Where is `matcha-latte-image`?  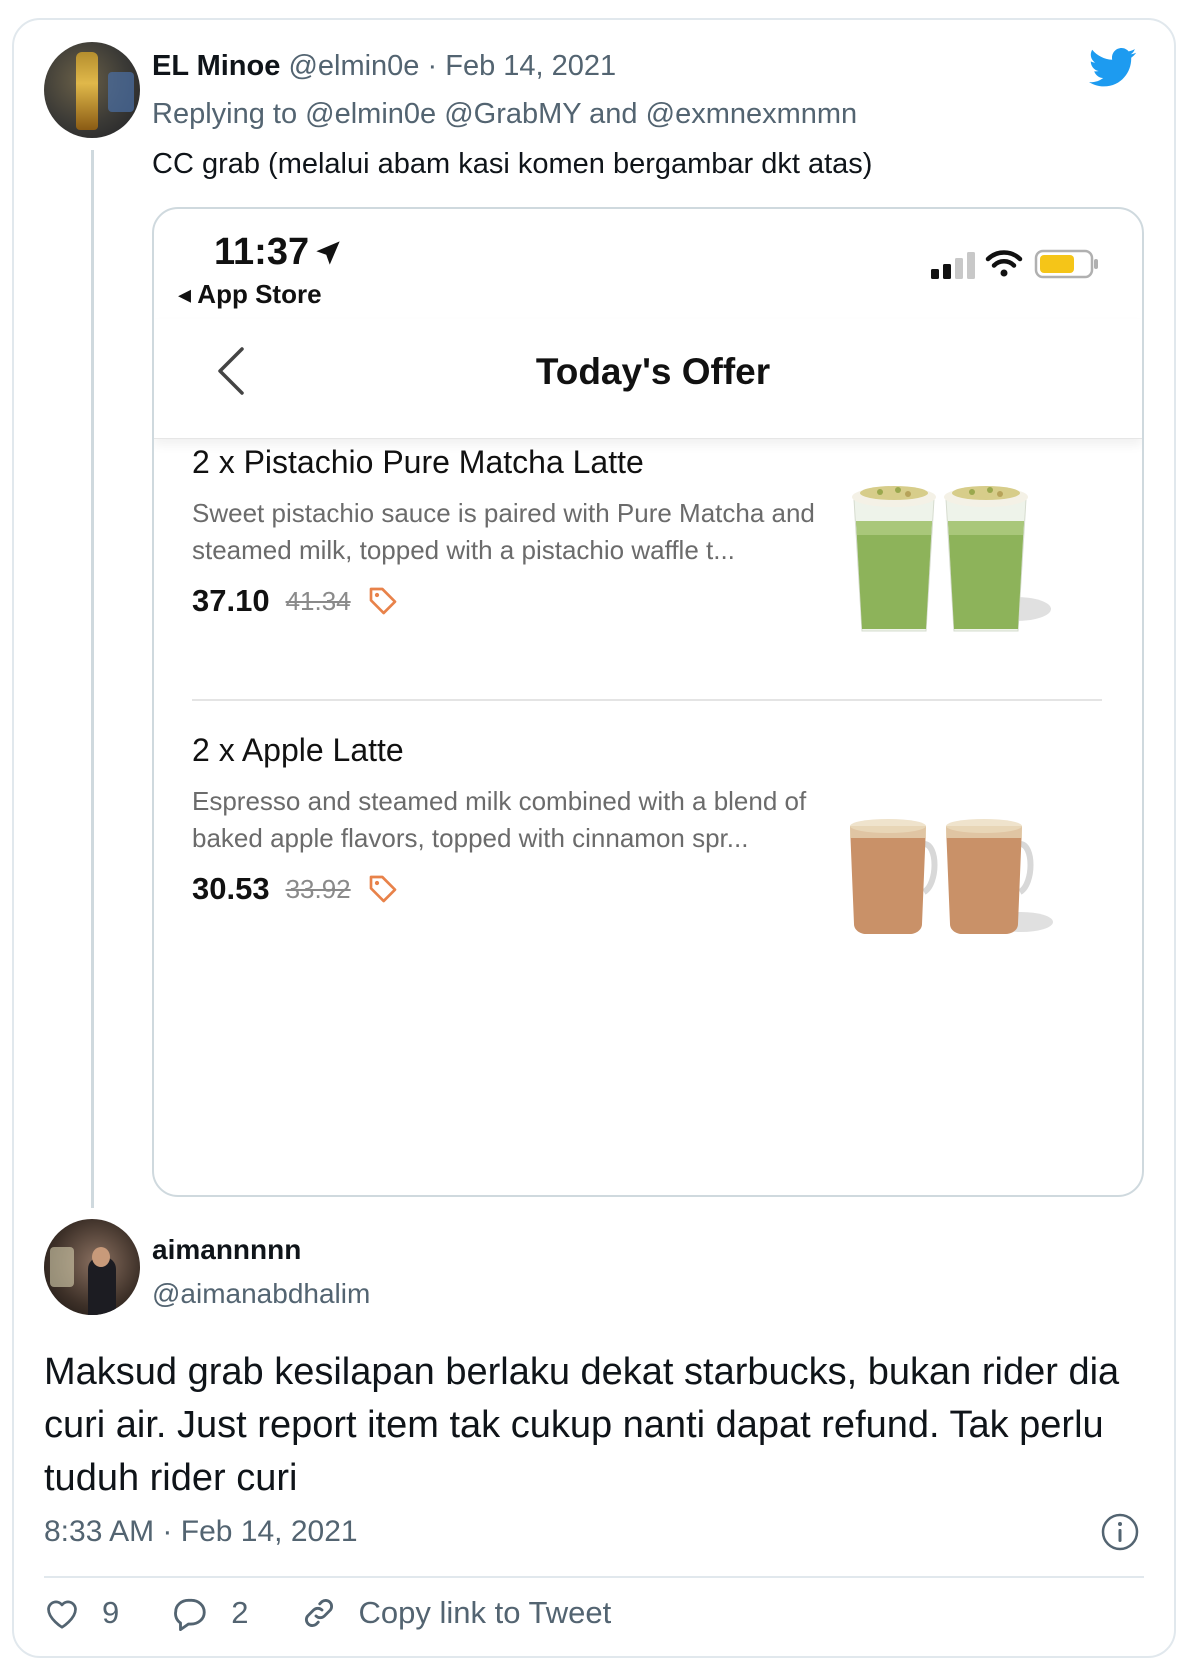
matcha-latte-image is located at coordinates (951, 559).